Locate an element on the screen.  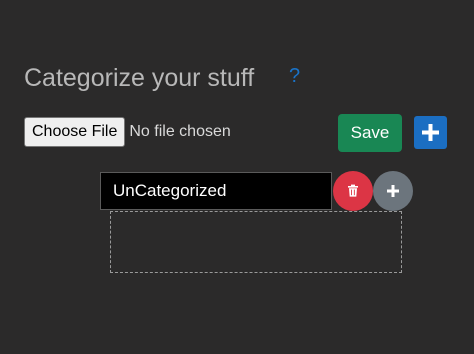
category-name-input: UnCategorized is located at coordinates (216, 191).